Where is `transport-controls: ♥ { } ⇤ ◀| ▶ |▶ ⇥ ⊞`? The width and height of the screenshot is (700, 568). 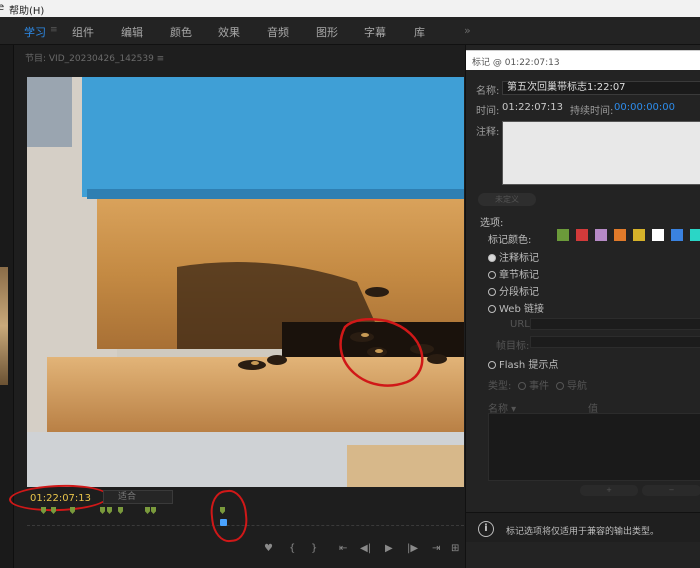
transport-controls: ♥ { } ⇤ ◀| ▶ |▶ ⇥ ⊞ is located at coordinates (245, 550).